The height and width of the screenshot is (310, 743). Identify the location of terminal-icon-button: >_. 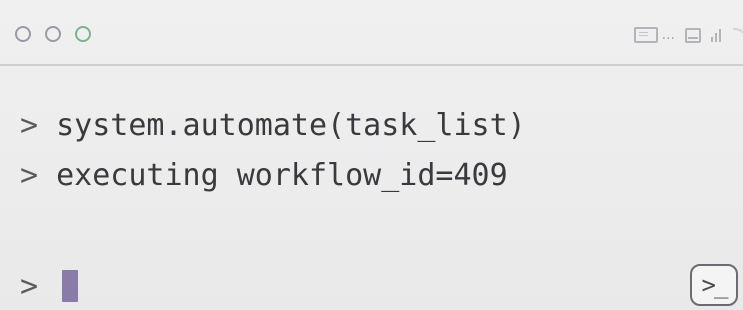
(714, 285).